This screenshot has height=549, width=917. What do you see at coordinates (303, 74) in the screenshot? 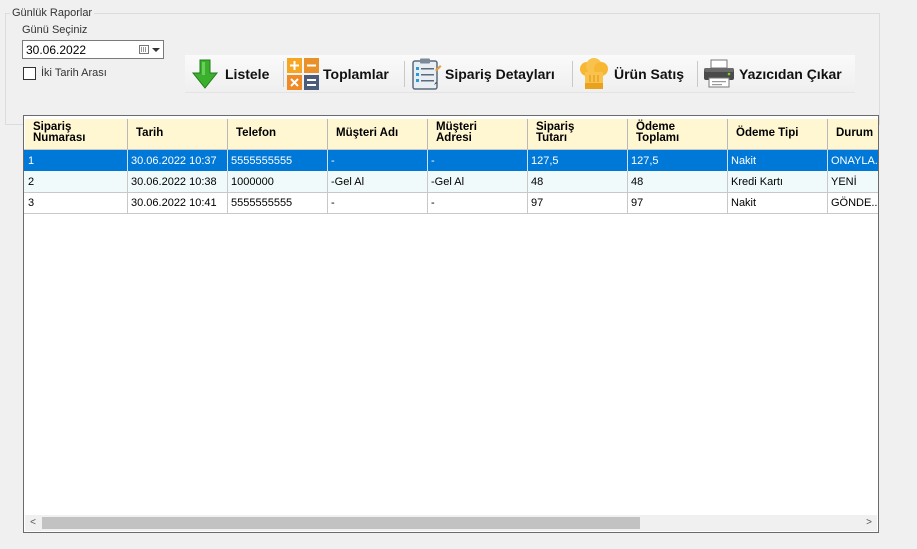
I see `calculator-icon` at bounding box center [303, 74].